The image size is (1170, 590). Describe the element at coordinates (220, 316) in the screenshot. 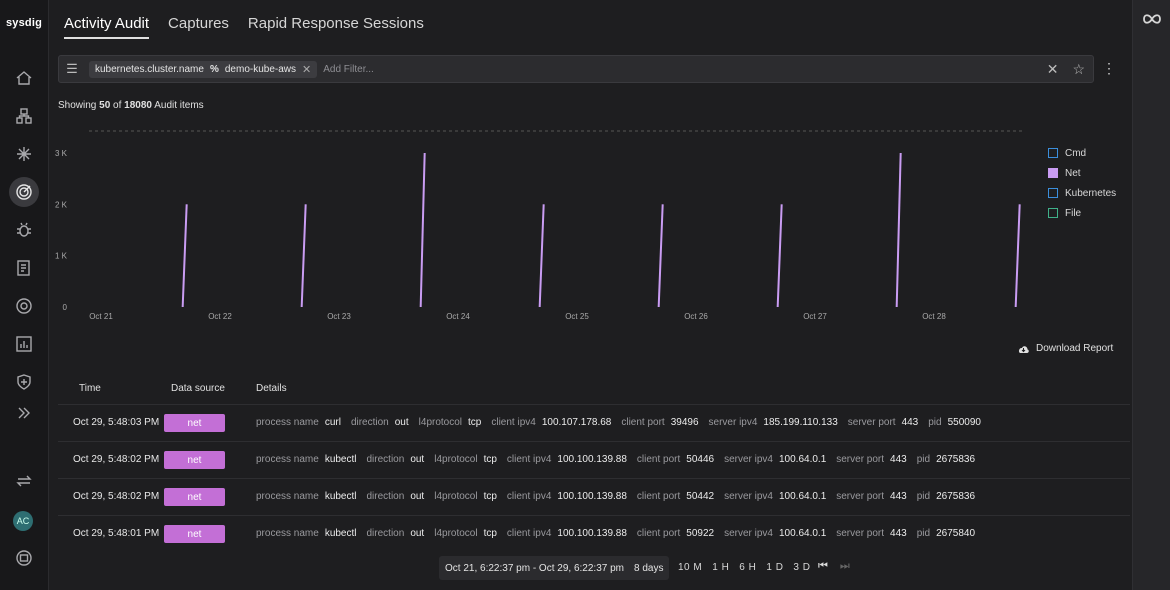

I see `x-tick-label: Oct 22` at that location.